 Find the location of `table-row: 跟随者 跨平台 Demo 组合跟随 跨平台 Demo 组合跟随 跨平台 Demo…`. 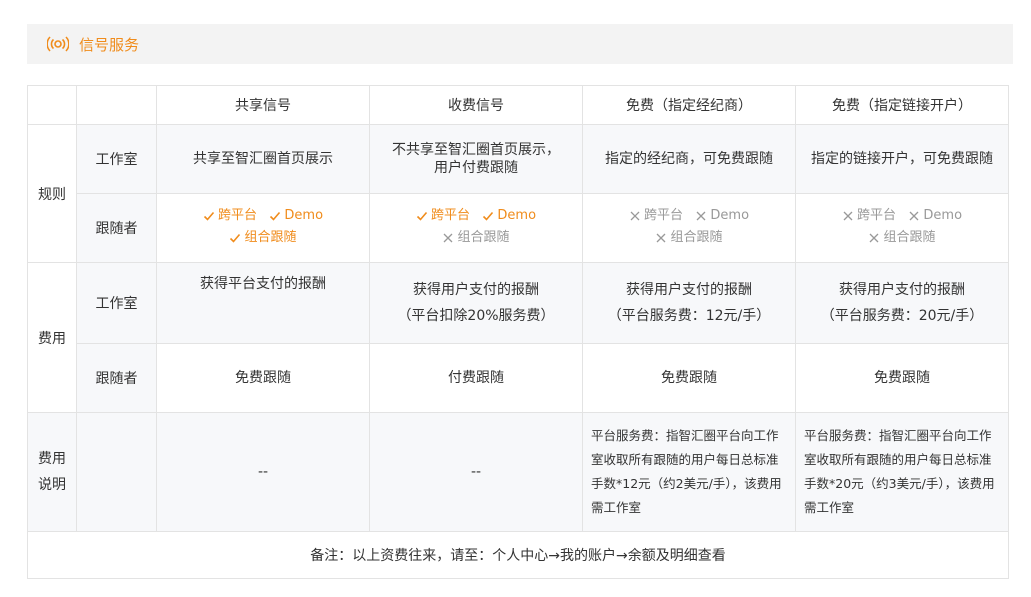

table-row: 跟随者 跨平台 Demo 组合跟随 跨平台 Demo 组合跟随 跨平台 Demo… is located at coordinates (518, 228).